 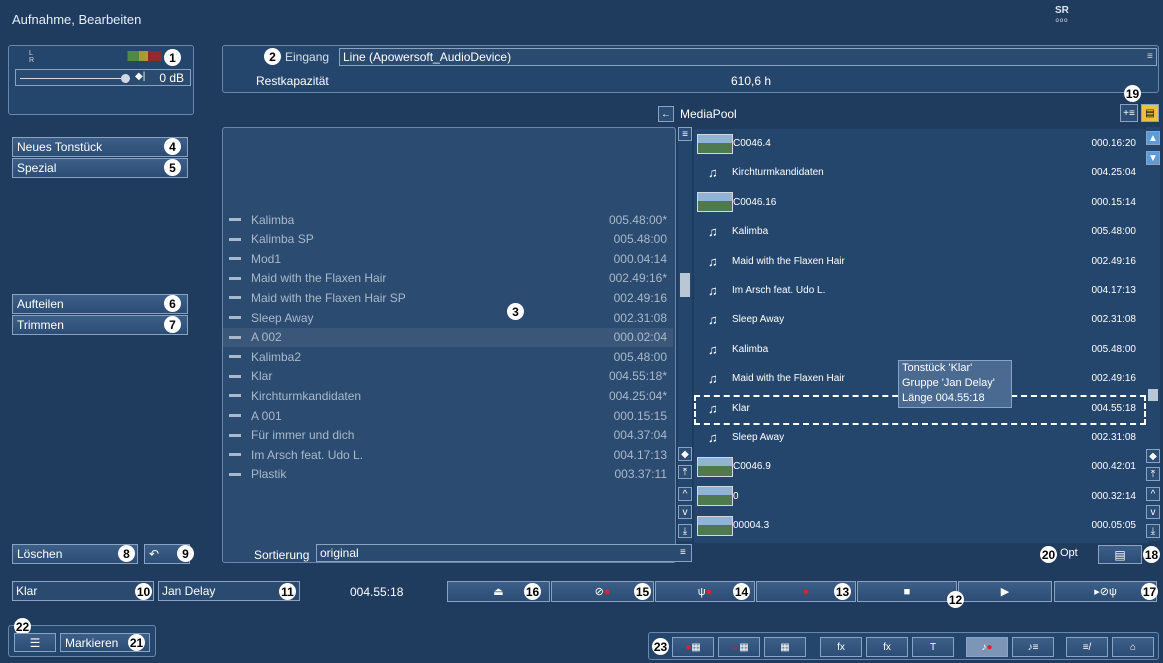 What do you see at coordinates (448, 376) in the screenshot?
I see `recording-list-item: Klar 004.55:18*` at bounding box center [448, 376].